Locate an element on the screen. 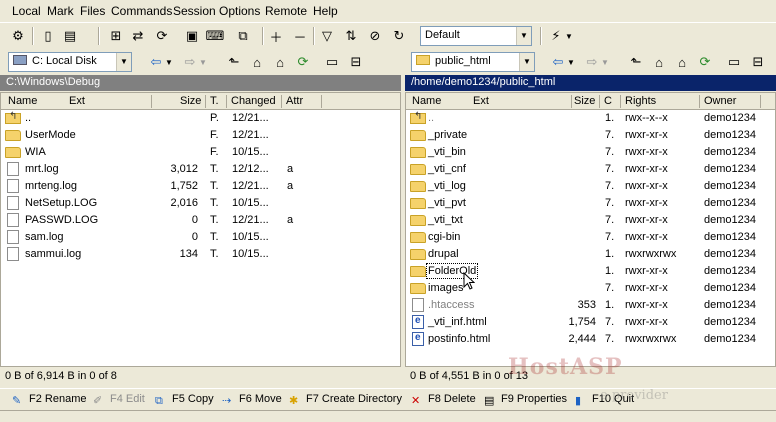  compare-icon: ⊞ is located at coordinates (116, 36).